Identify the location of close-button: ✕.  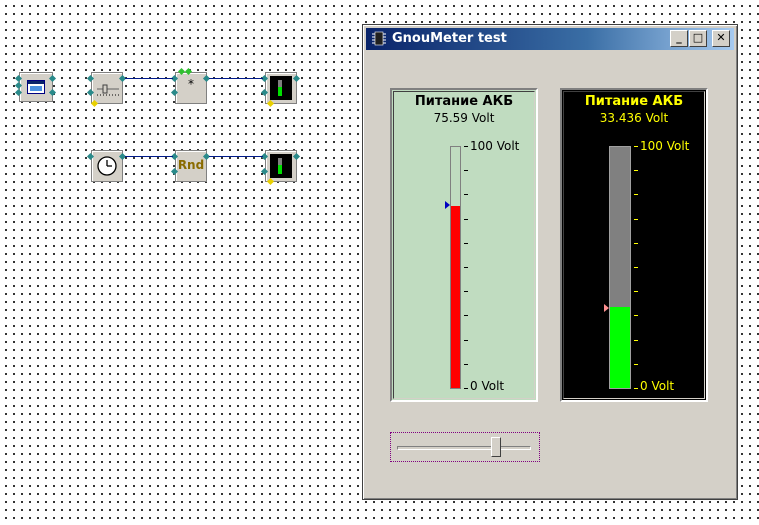
(721, 38).